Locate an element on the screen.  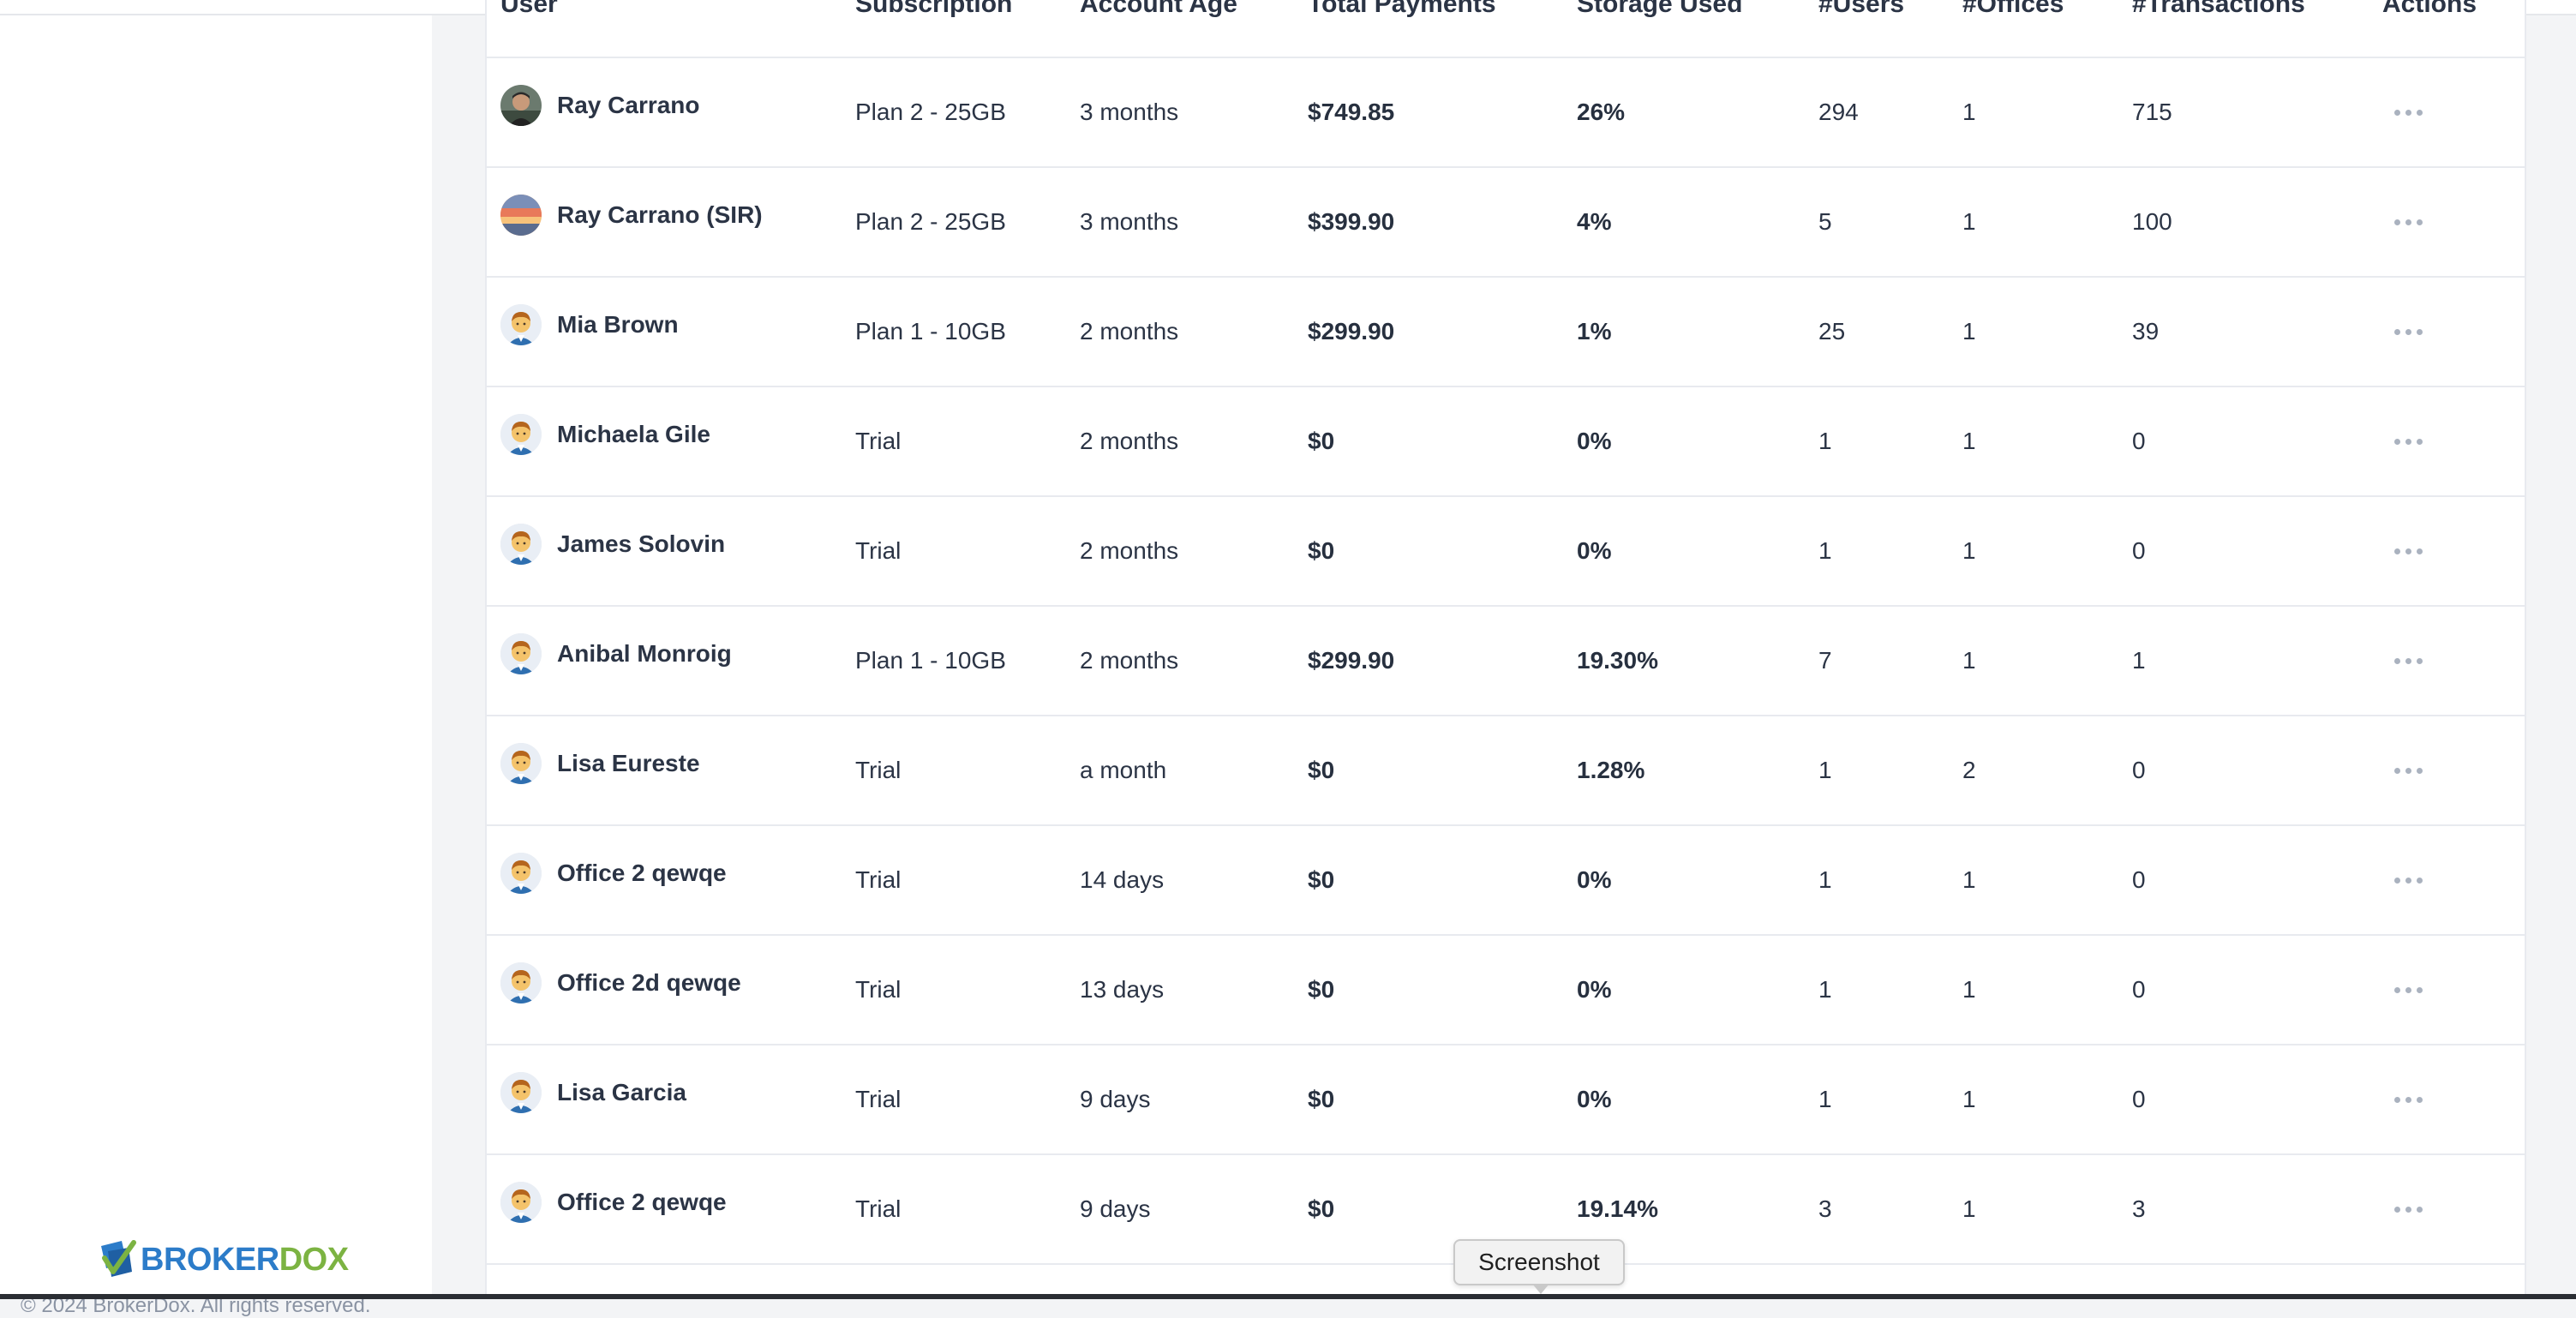
header-col-transactions: #Transactions is located at coordinates (2218, 9).